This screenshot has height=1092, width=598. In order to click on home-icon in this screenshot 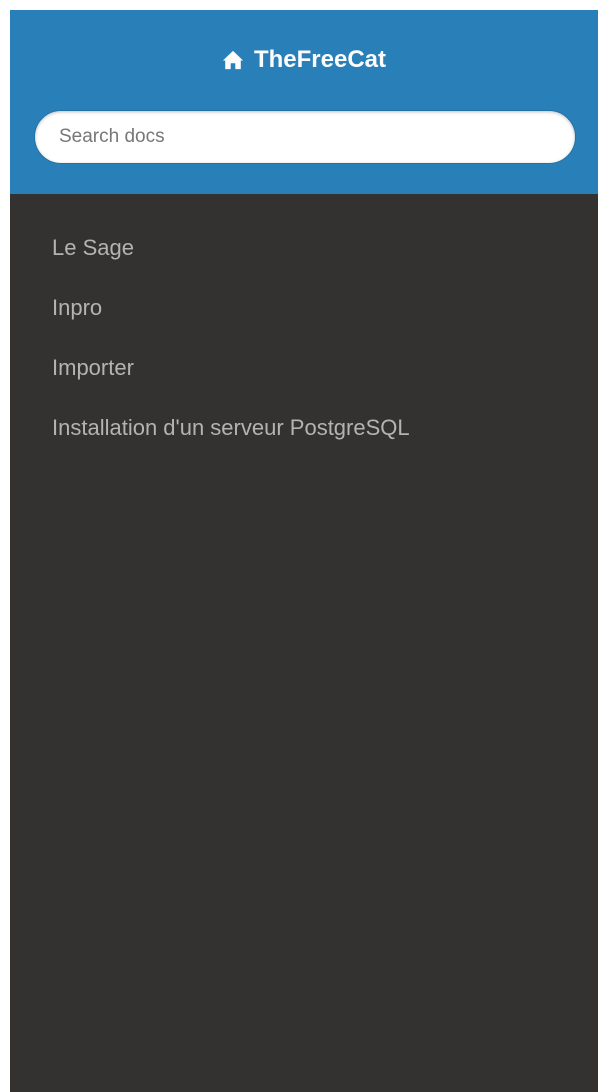, I will do `click(233, 60)`.